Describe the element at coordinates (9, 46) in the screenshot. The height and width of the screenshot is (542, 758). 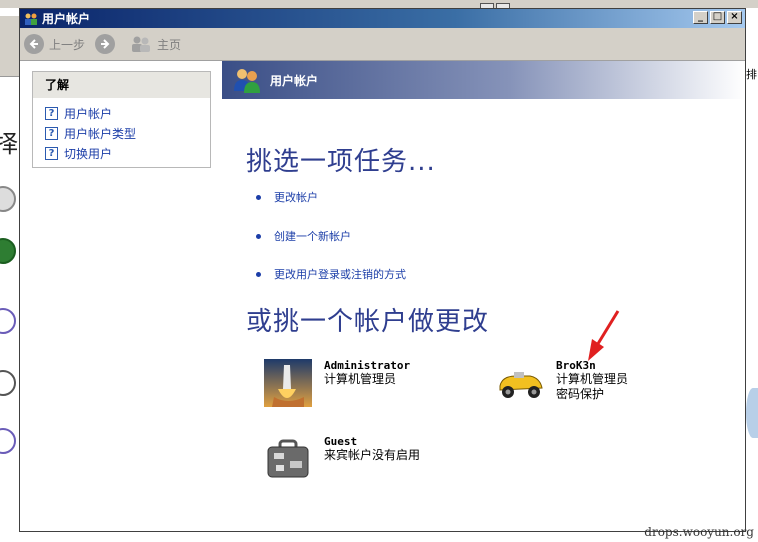
I see `background-toolbar-strip` at that location.